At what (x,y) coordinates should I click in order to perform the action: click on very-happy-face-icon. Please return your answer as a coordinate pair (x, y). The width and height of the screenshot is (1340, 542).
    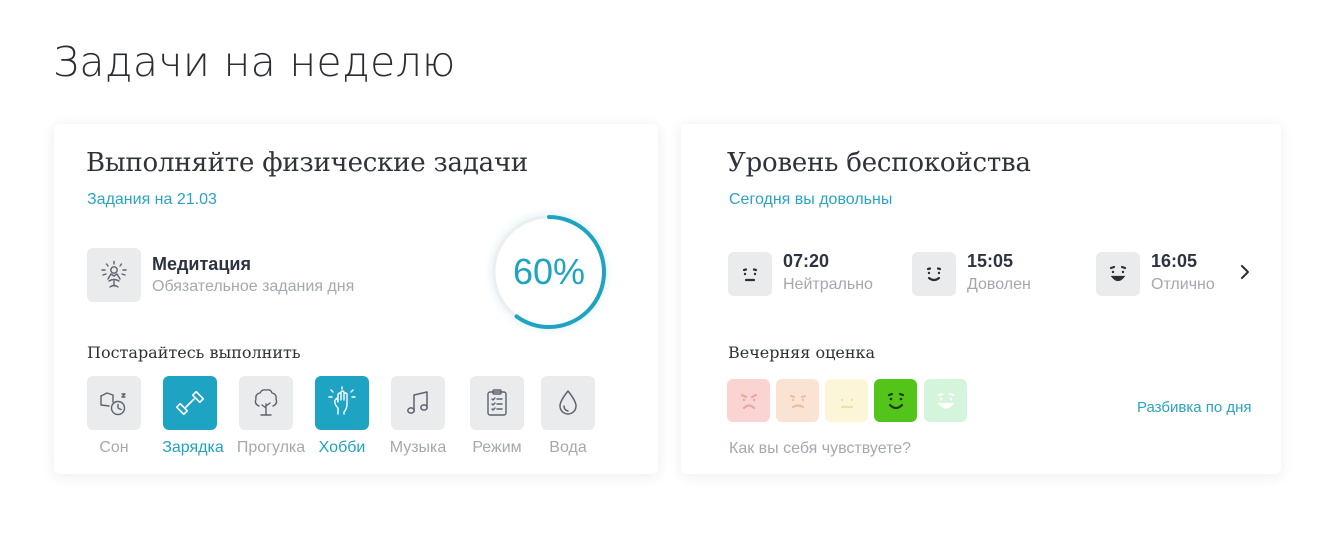
    Looking at the image, I should click on (945, 400).